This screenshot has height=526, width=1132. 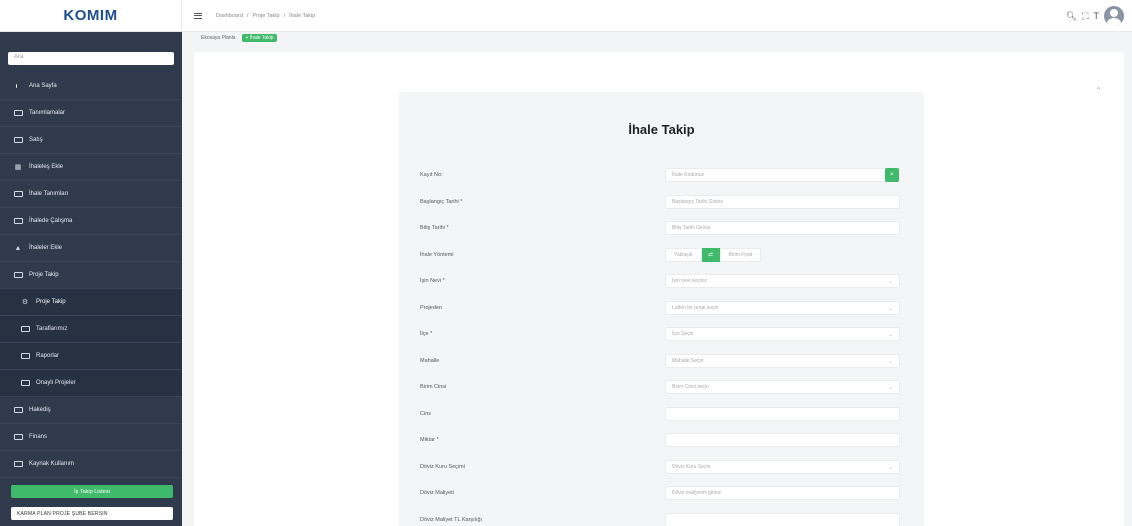 What do you see at coordinates (782, 466) in the screenshot?
I see `select-field: Döviz Kuru Seçin ⌄` at bounding box center [782, 466].